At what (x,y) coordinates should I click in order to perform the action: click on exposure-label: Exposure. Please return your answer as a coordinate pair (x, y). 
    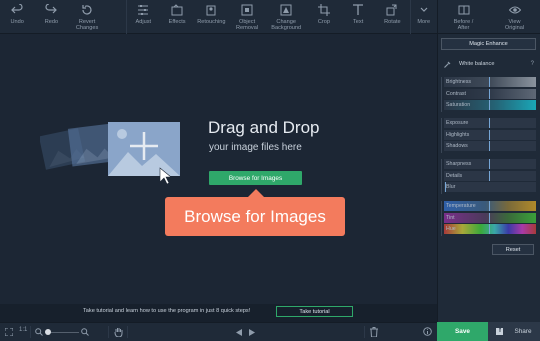
    Looking at the image, I should click on (457, 123).